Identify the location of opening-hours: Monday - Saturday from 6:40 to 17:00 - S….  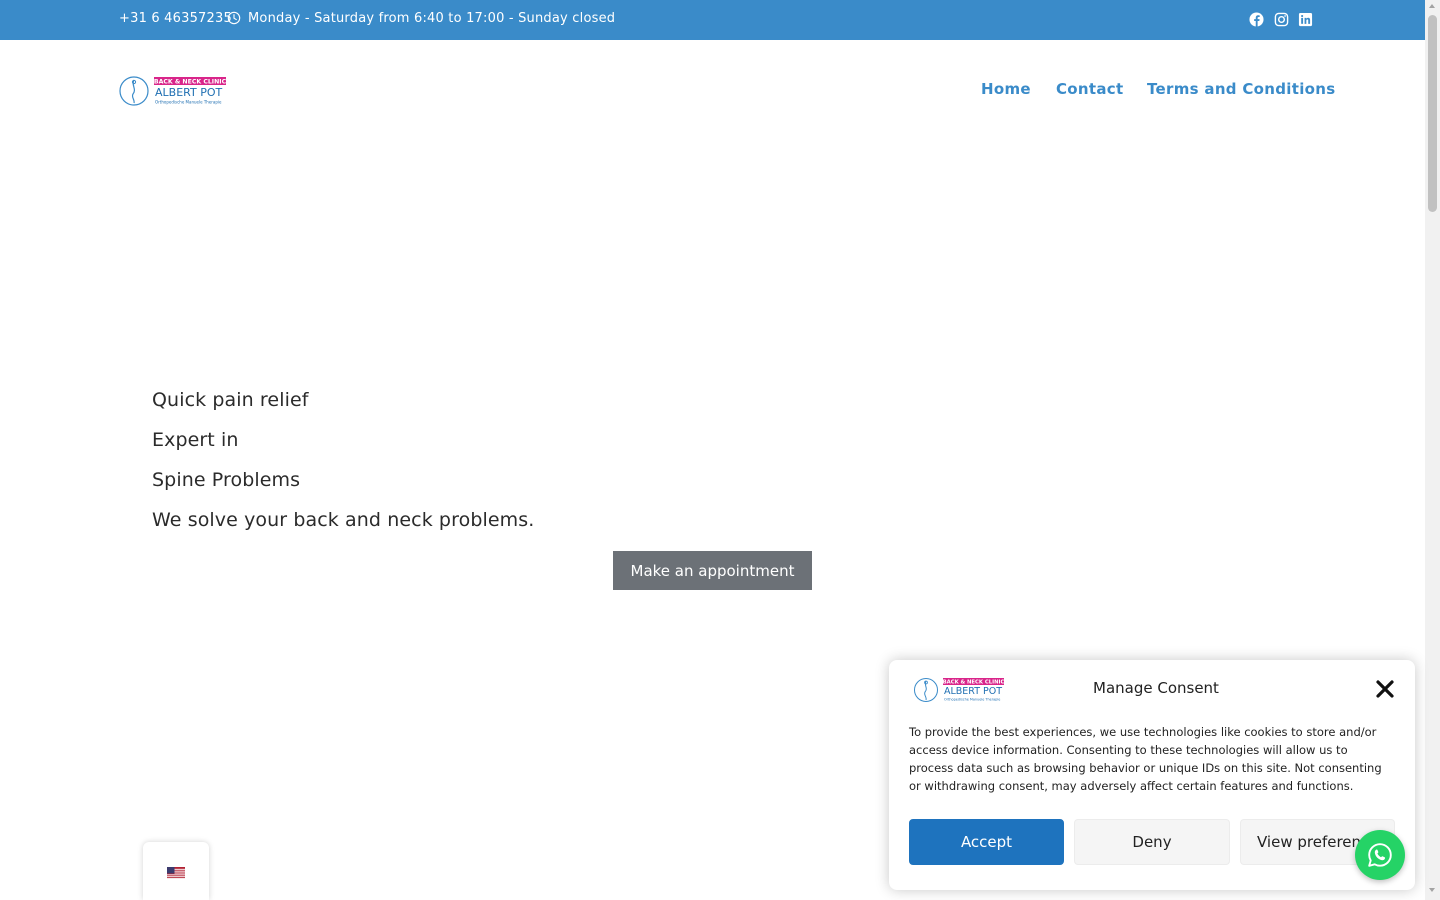
(432, 18).